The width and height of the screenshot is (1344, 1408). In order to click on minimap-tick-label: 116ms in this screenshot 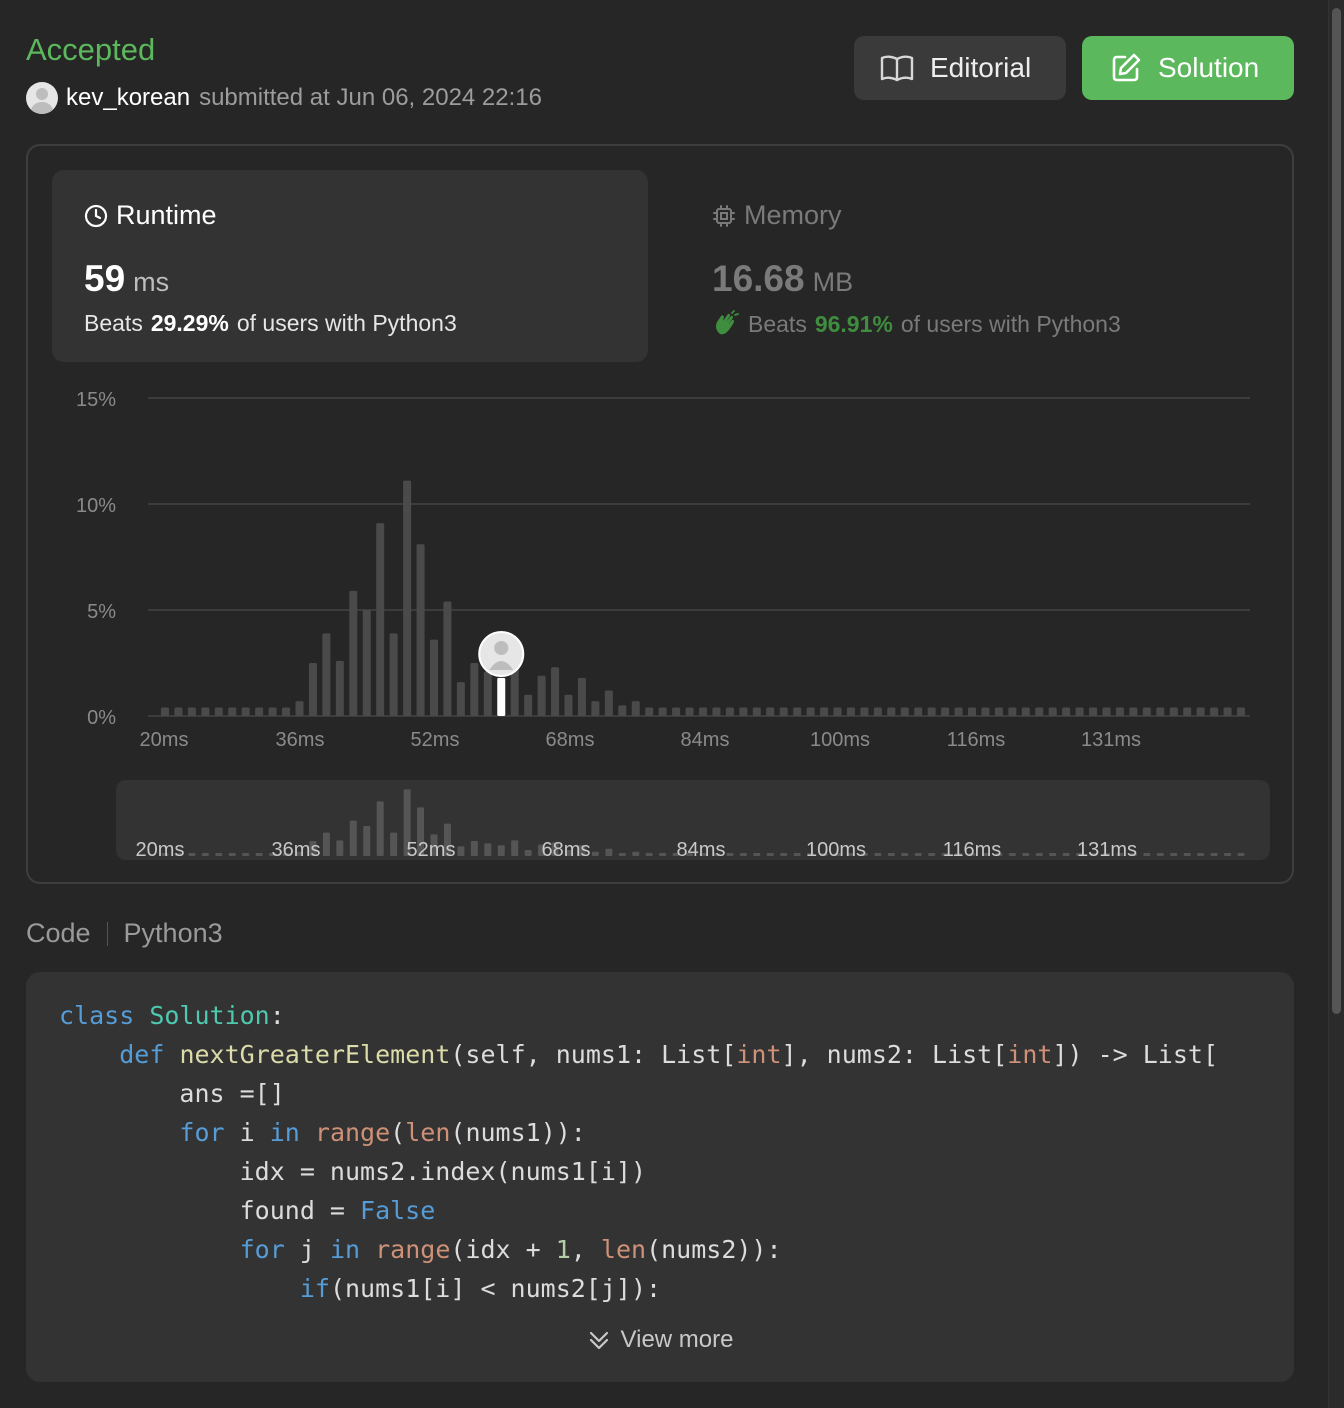, I will do `click(972, 850)`.